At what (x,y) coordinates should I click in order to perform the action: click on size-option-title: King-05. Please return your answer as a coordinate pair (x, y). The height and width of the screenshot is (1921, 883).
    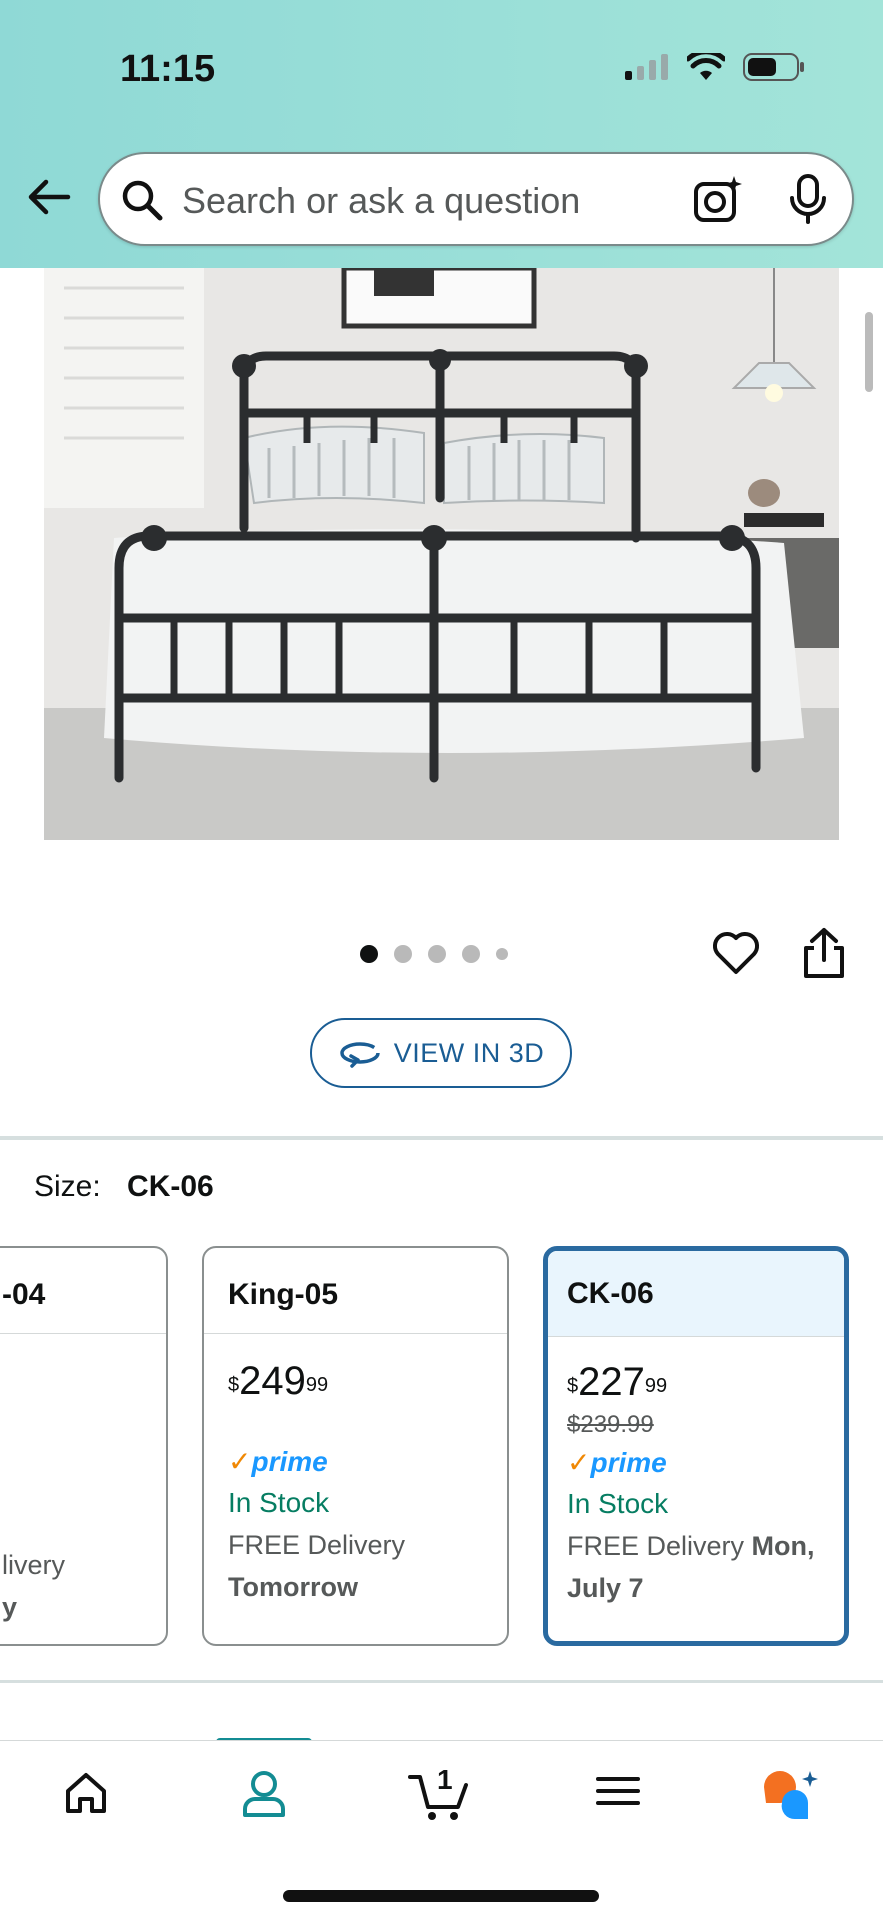
    Looking at the image, I should click on (355, 1291).